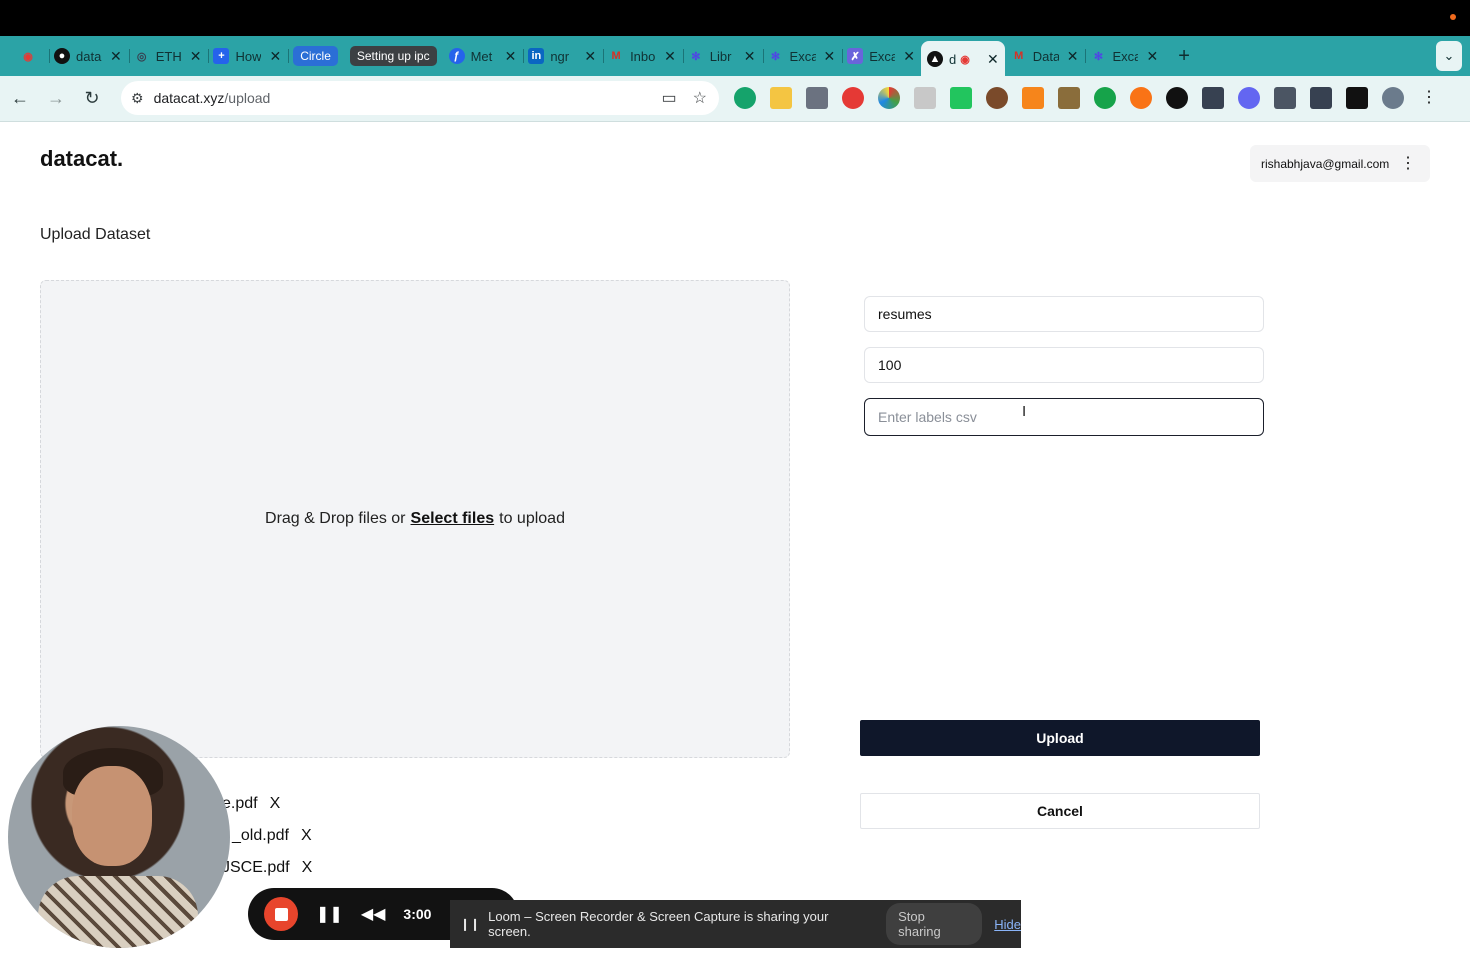 This screenshot has height=956, width=1470. Describe the element at coordinates (1046, 56) in the screenshot. I see `tab-14: M Data ✕` at that location.